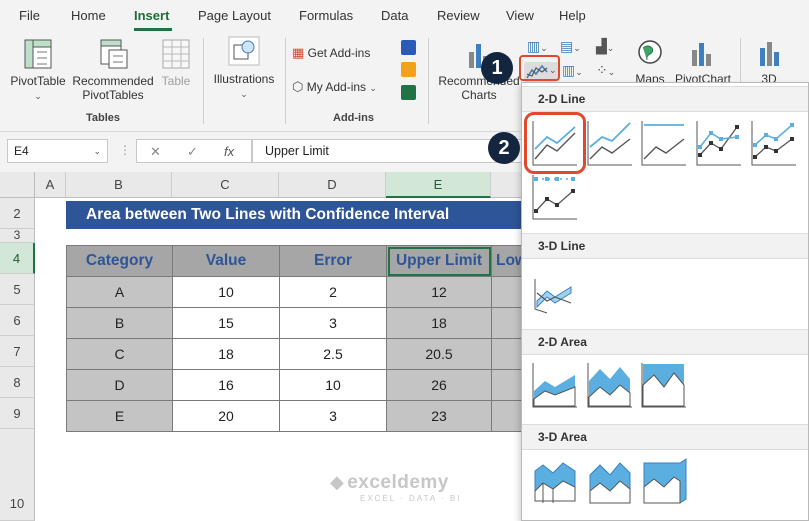  What do you see at coordinates (520, 15) in the screenshot?
I see `tab-view: View` at bounding box center [520, 15].